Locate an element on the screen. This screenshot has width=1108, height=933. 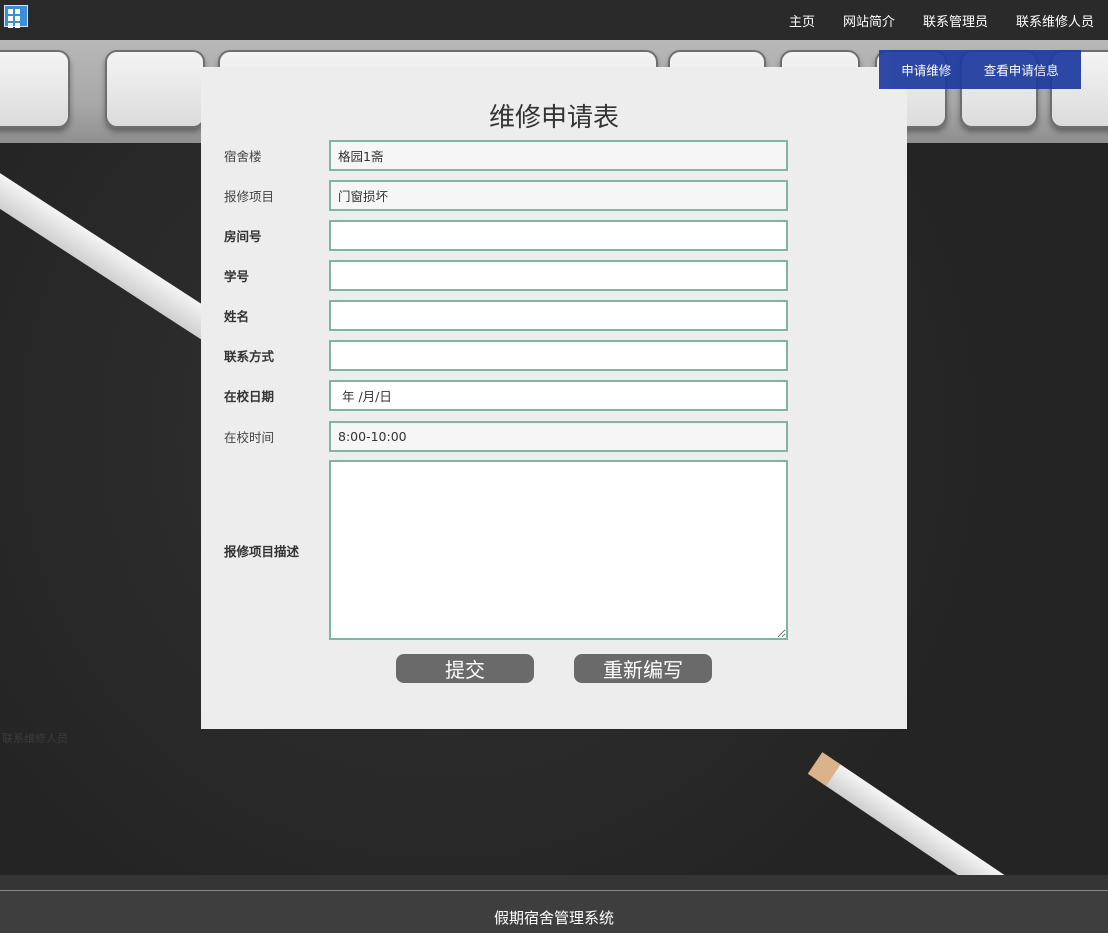
form-row-building: 宿舍楼 is located at coordinates (554, 155).